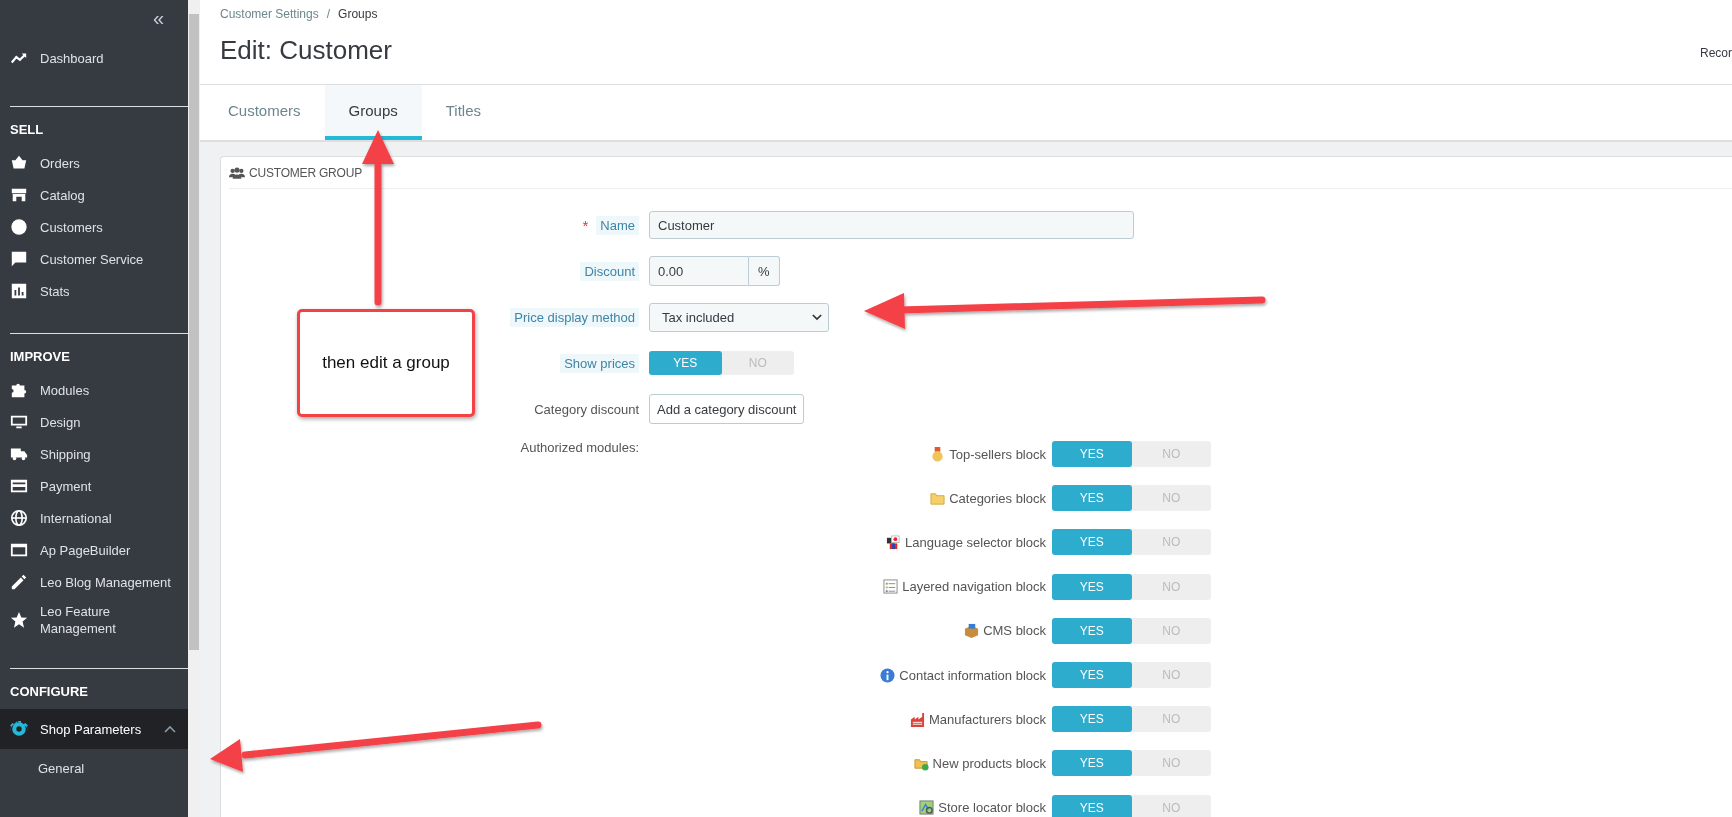 The image size is (1732, 817). I want to click on module-label: Layered navigation block, so click(974, 587).